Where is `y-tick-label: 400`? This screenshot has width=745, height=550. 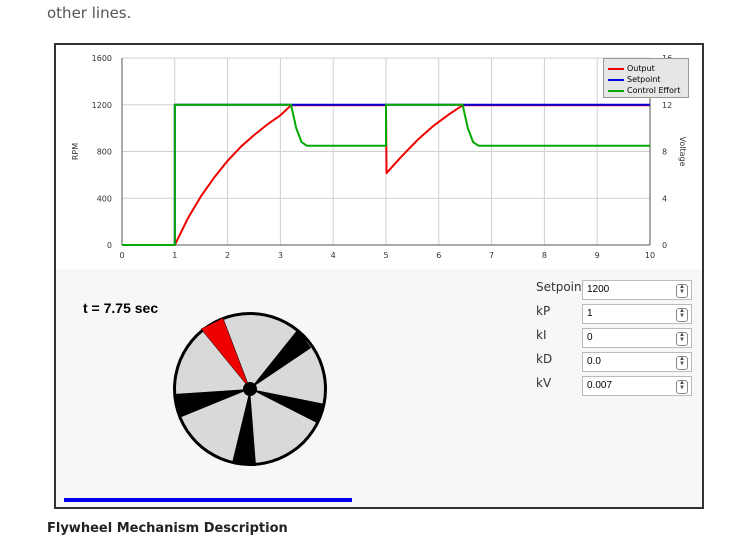
y-tick-label: 400 is located at coordinates (104, 198).